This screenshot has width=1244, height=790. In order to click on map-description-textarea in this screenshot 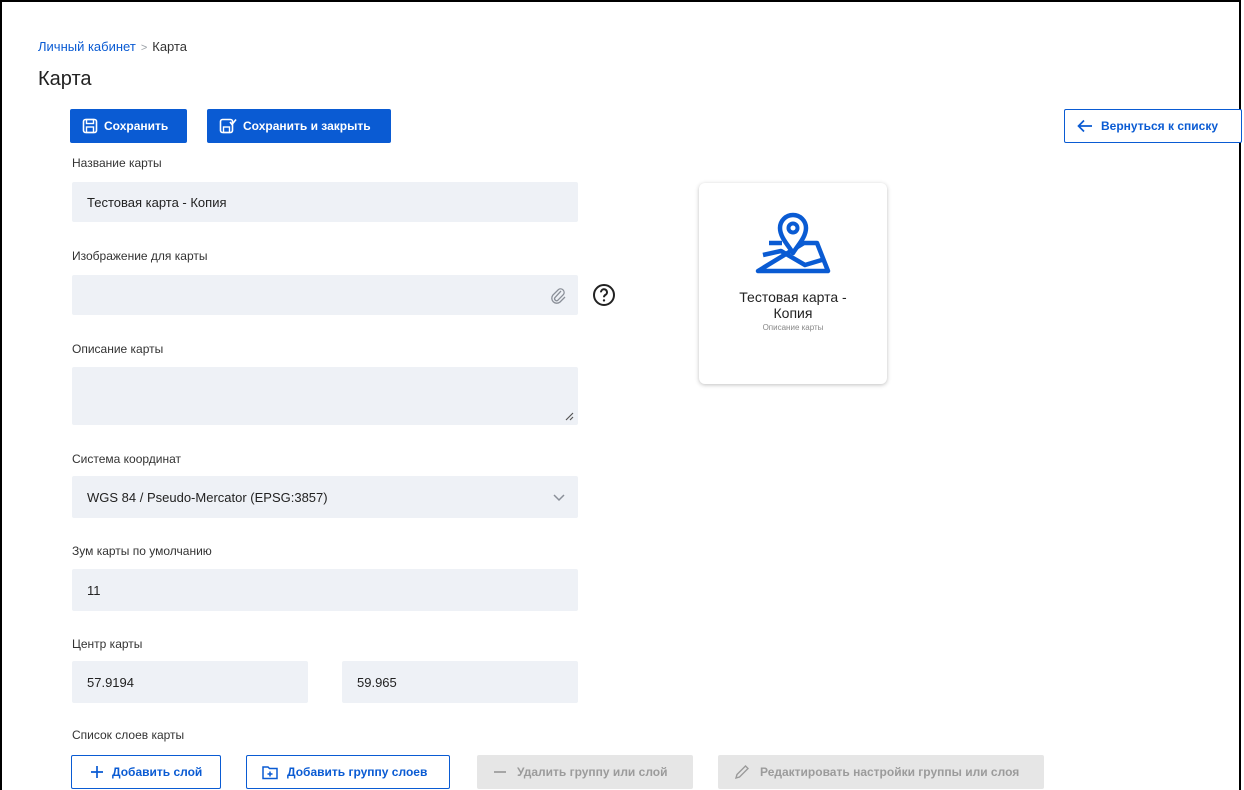, I will do `click(325, 396)`.